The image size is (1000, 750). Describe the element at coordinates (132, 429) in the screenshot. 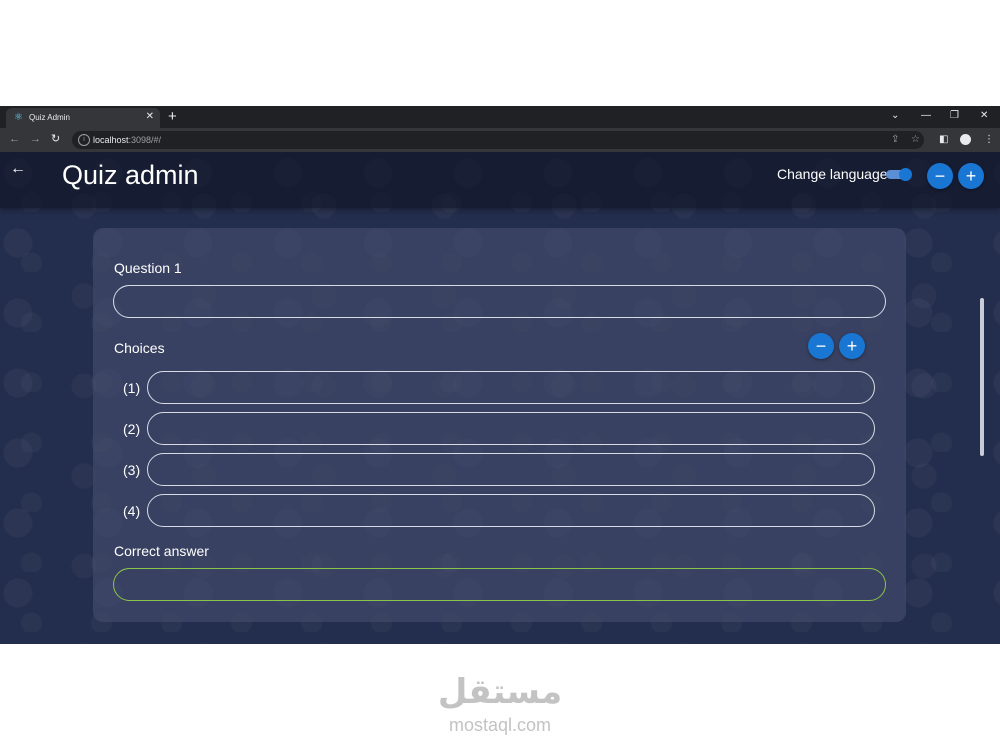

I see `choice-number: (2)` at that location.